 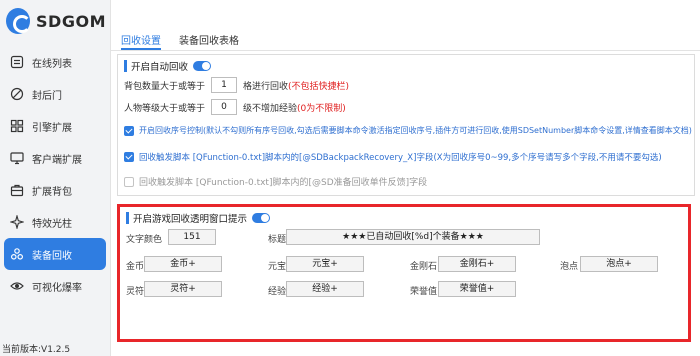 I want to click on level-note: (0为不限制), so click(x=321, y=108).